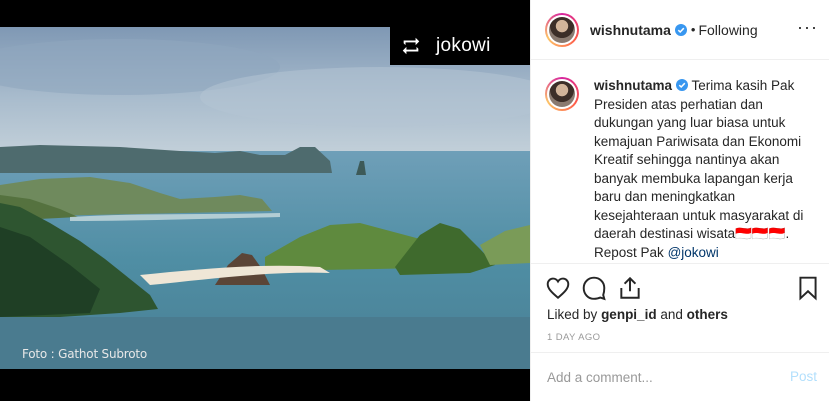 Image resolution: width=829 pixels, height=401 pixels. I want to click on comment-icon, so click(594, 288).